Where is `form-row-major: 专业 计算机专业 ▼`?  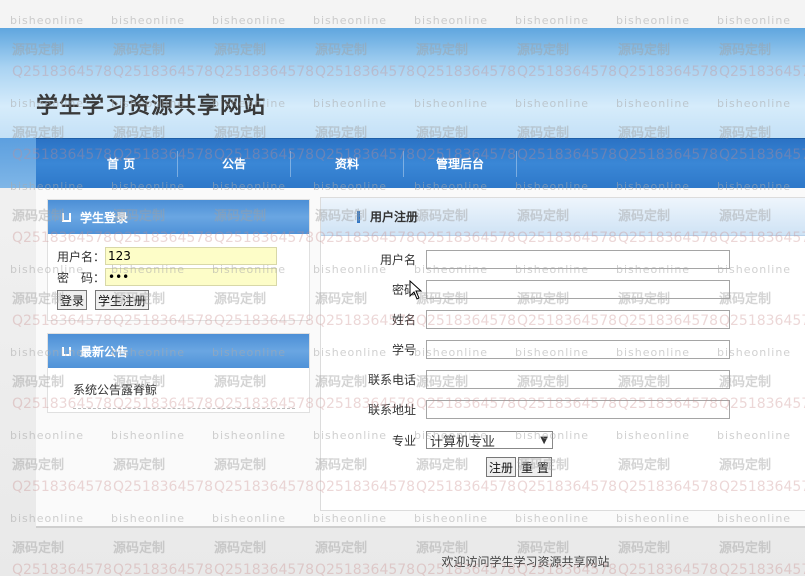 form-row-major: 专业 计算机专业 ▼ is located at coordinates (449, 440).